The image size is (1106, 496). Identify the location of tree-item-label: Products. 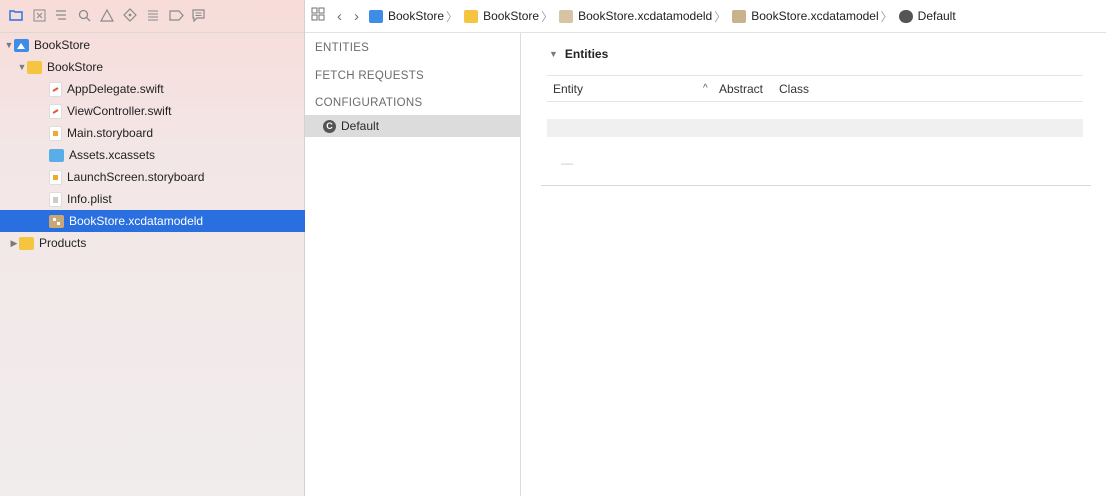
(63, 243).